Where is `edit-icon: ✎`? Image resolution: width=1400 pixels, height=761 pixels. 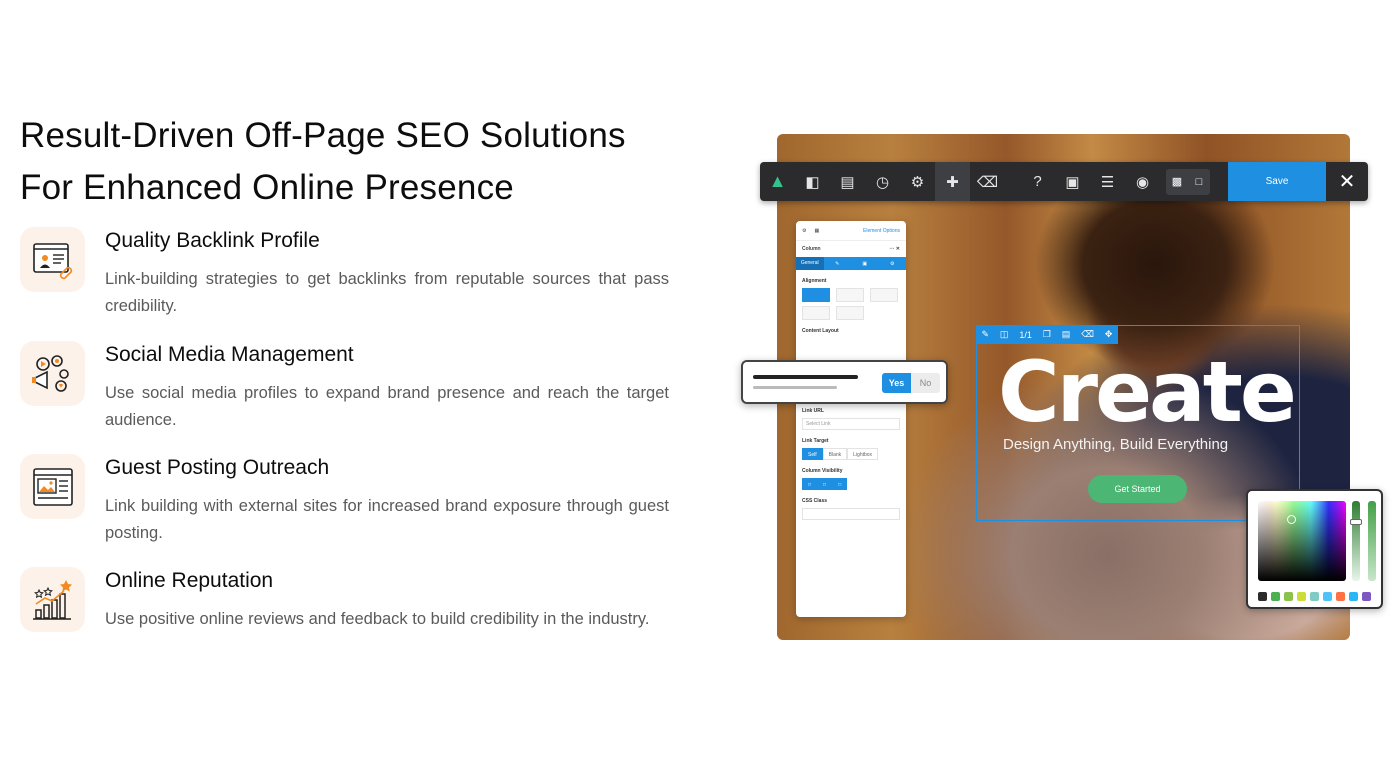 edit-icon: ✎ is located at coordinates (985, 334).